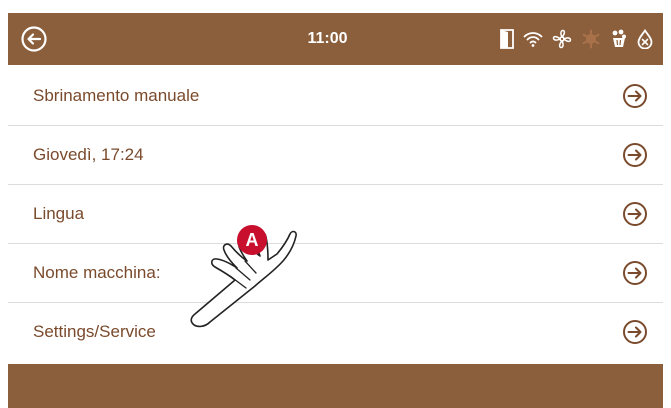 Image resolution: width=671 pixels, height=408 pixels. Describe the element at coordinates (94, 331) in the screenshot. I see `menu-item-label: Settings/Service` at that location.